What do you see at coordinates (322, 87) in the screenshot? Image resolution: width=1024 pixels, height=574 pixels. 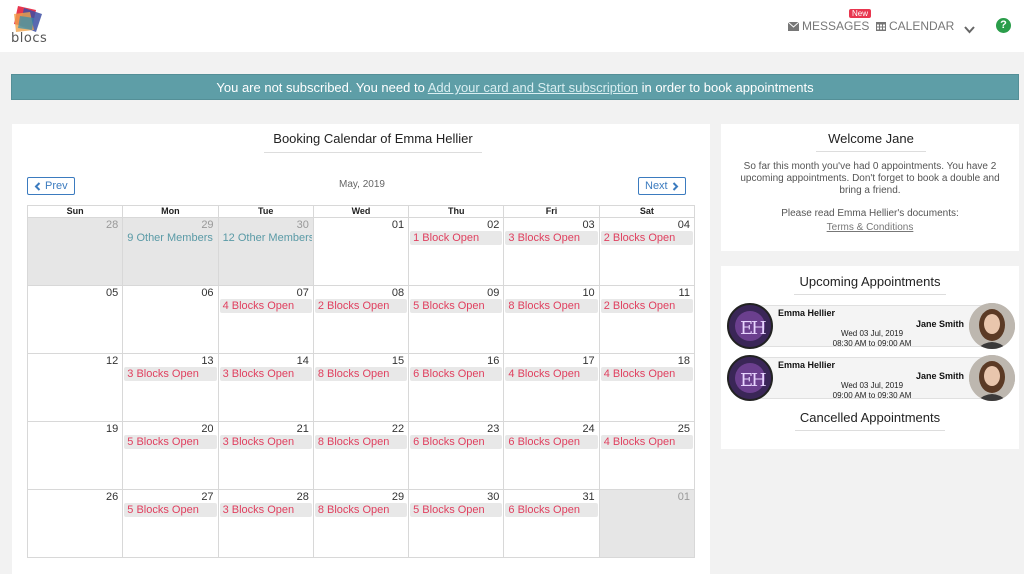 I see `banner-prefix: You are not subscribed. You need to` at bounding box center [322, 87].